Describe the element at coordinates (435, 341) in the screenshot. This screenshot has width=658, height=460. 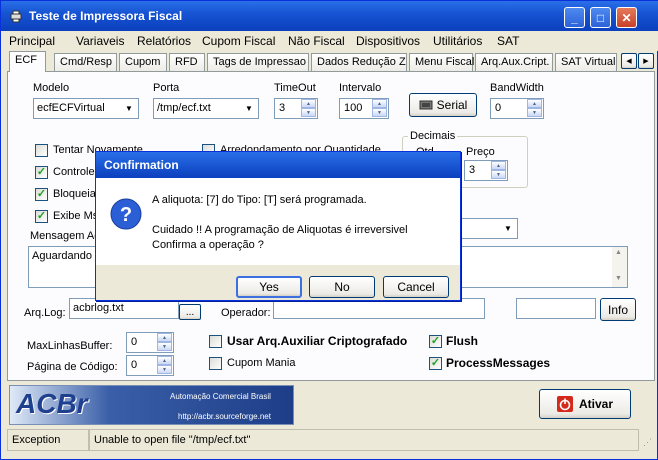
I see `flush-checkbox: ✓` at that location.